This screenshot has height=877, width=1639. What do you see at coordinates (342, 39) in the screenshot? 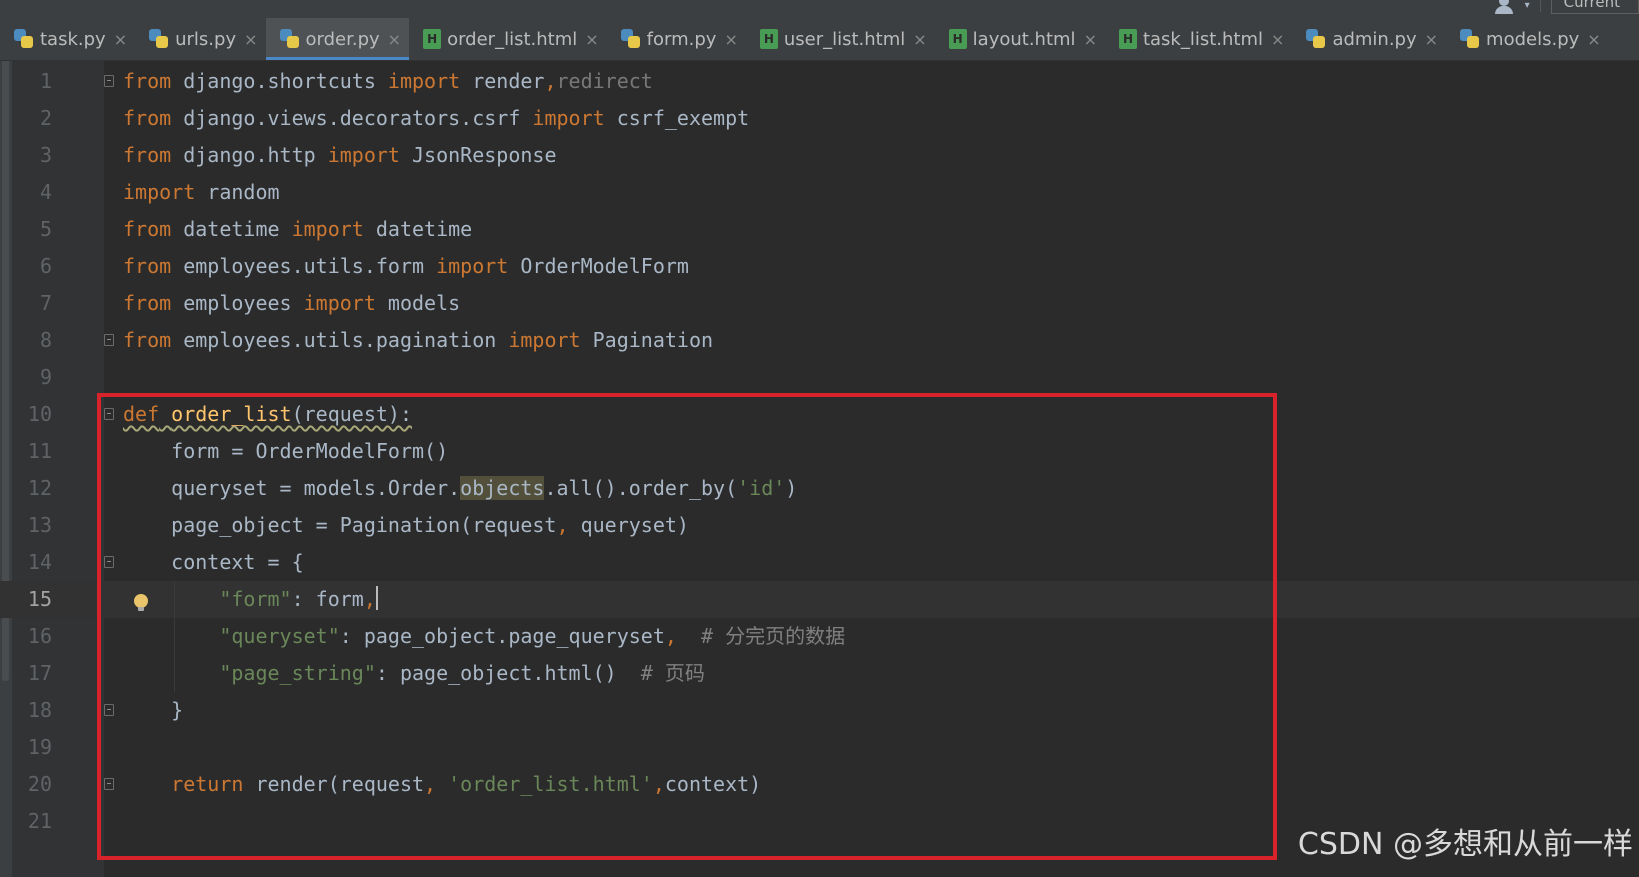
I see `tab-label: order.py` at bounding box center [342, 39].